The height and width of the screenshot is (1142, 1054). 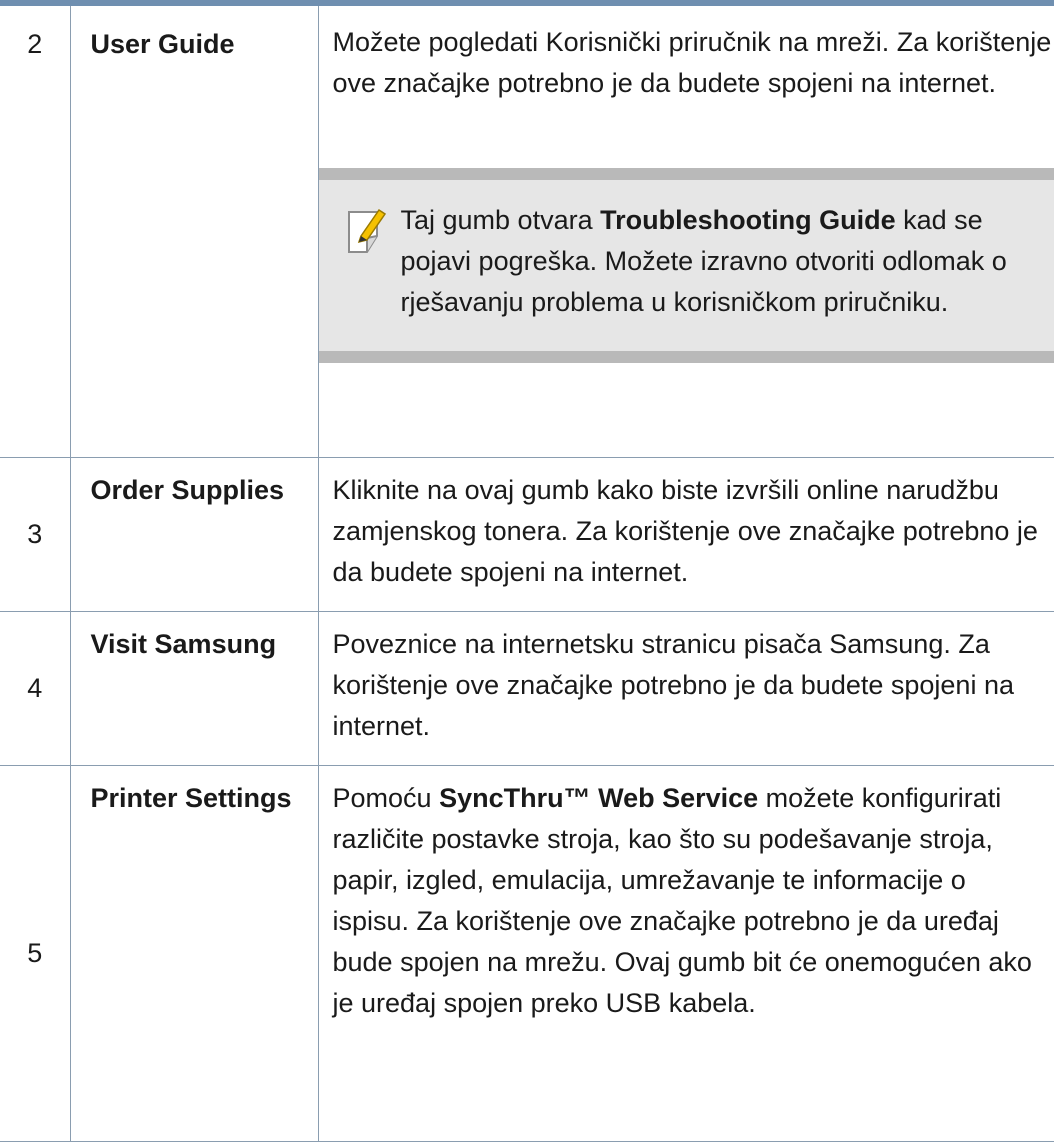 I want to click on note-bottom-bar, so click(x=686, y=357).